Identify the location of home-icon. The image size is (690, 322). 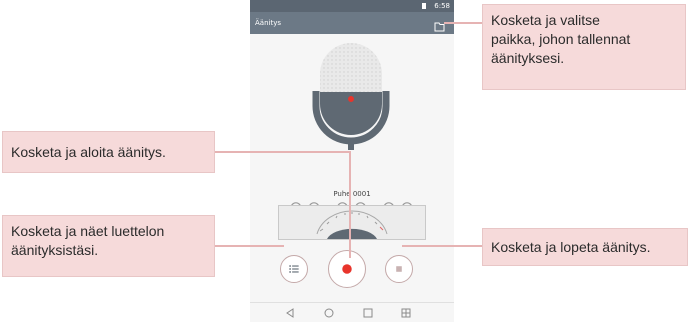
(329, 313).